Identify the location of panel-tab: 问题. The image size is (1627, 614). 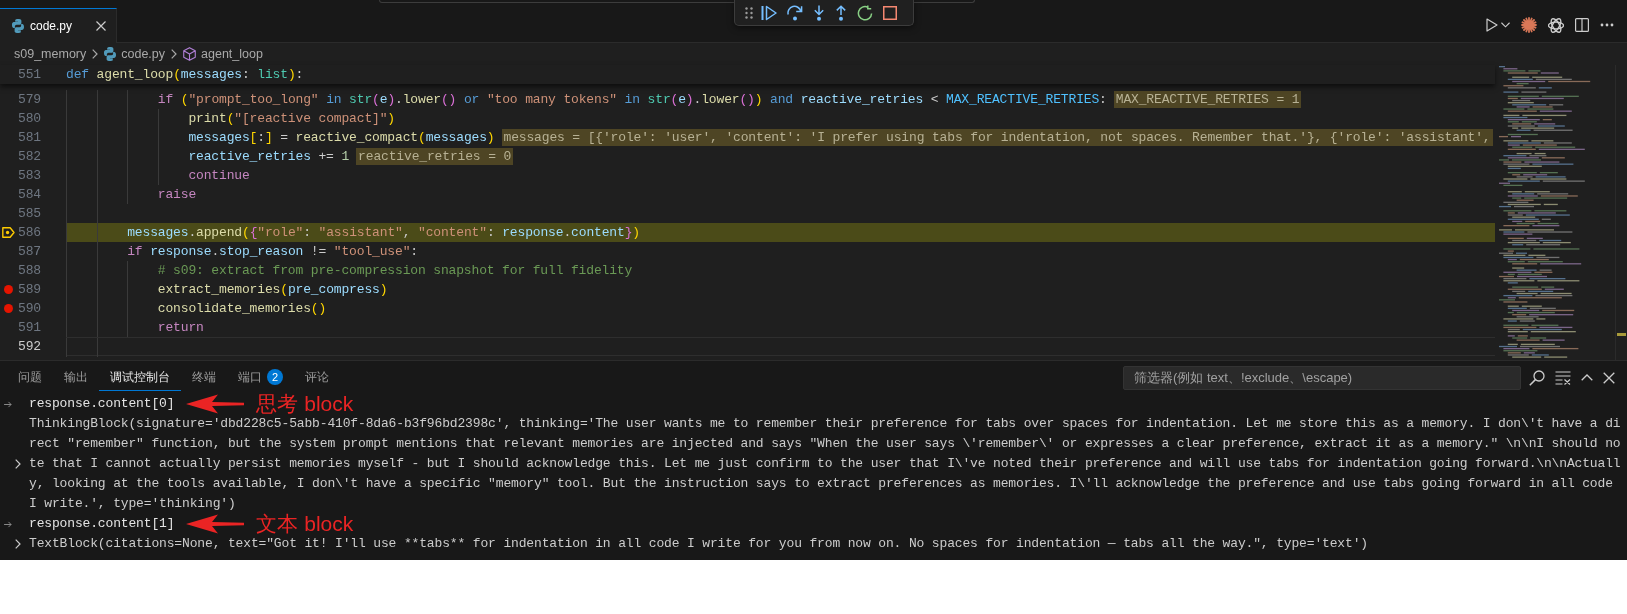
(30, 377).